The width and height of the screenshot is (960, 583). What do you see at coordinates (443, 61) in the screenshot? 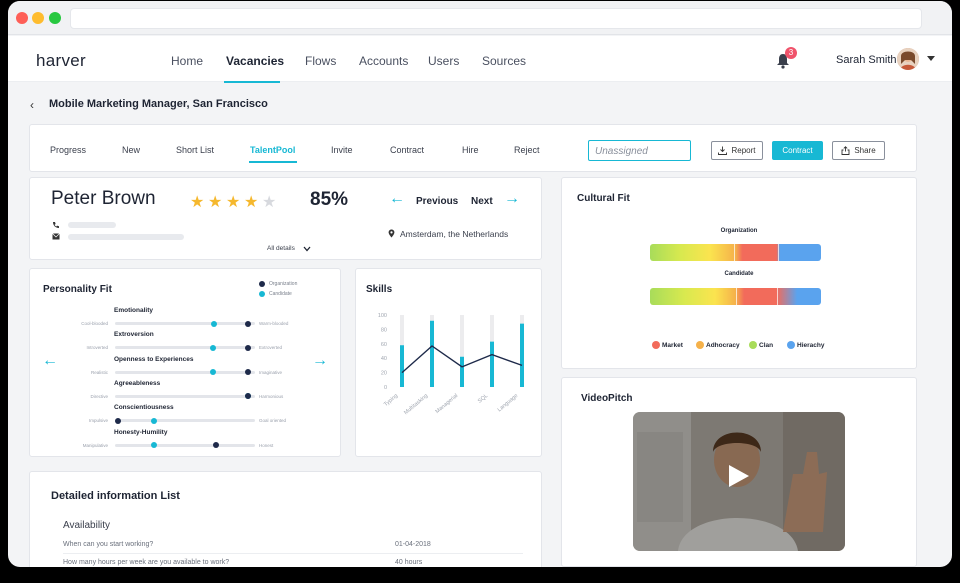
I see `nav-users: Users` at bounding box center [443, 61].